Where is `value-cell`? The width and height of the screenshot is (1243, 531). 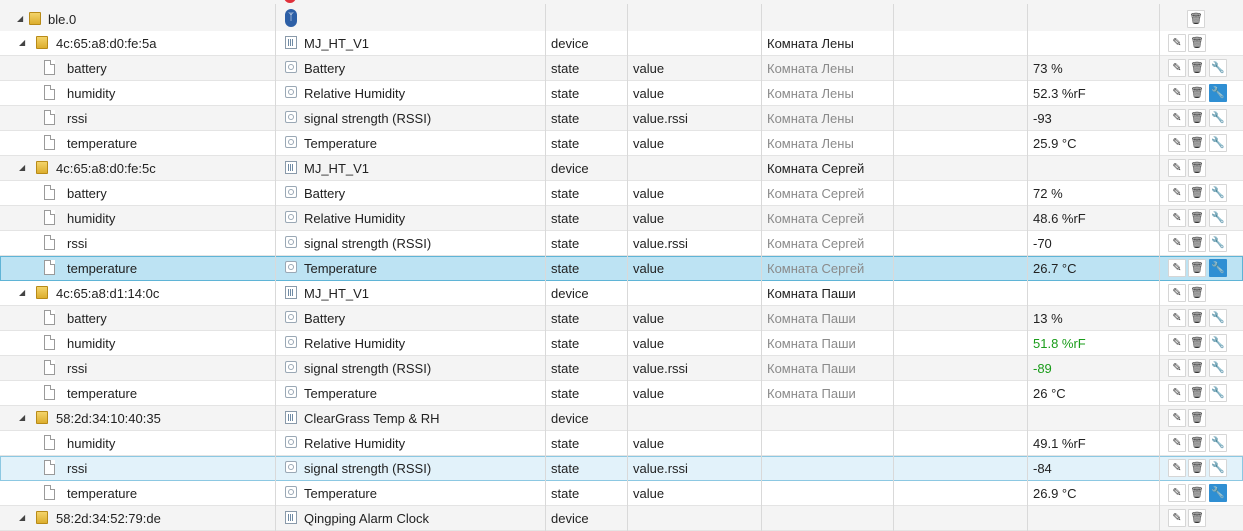
value-cell is located at coordinates (1094, 43).